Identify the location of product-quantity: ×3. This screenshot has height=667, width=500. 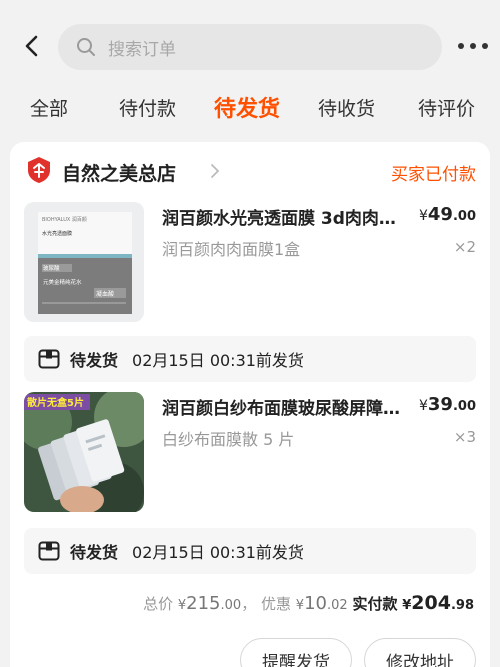
(464, 437).